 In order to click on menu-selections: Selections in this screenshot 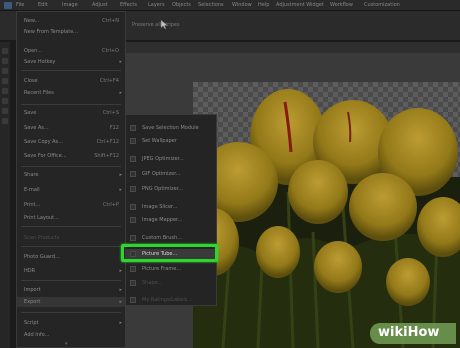, I will do `click(211, 5)`.